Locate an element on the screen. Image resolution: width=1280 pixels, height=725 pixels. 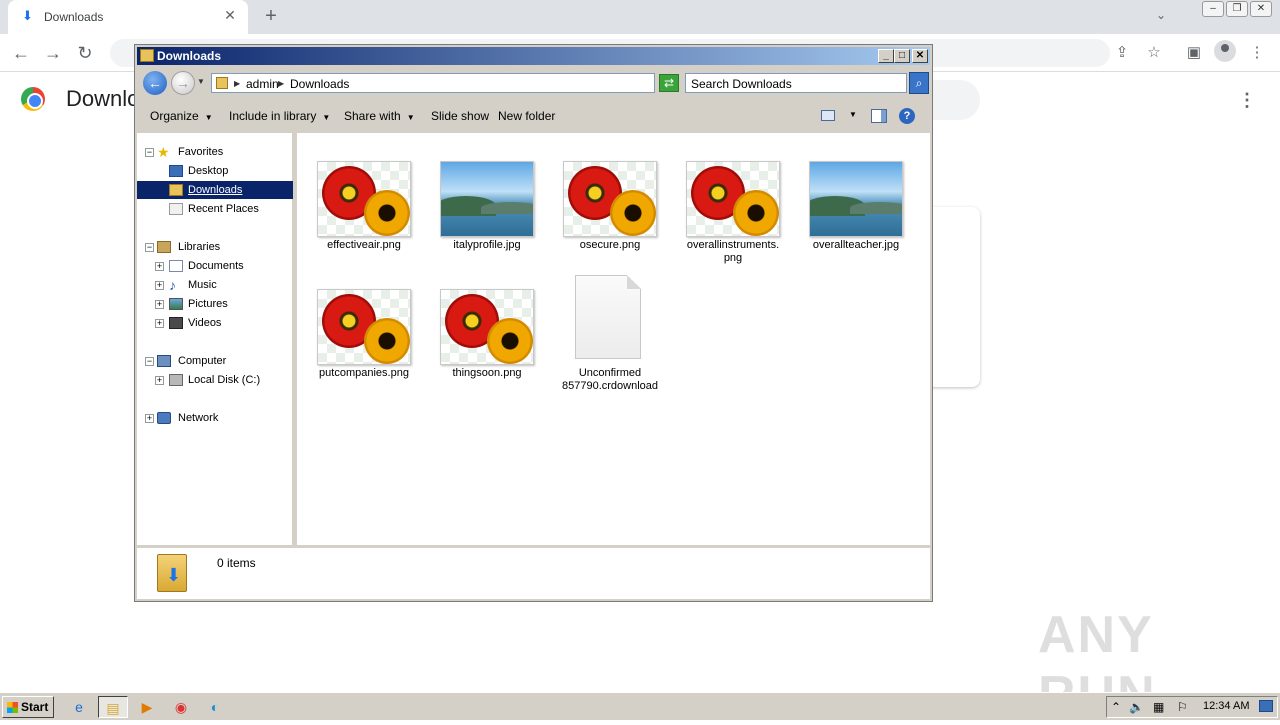
videos-icon is located at coordinates (176, 323).